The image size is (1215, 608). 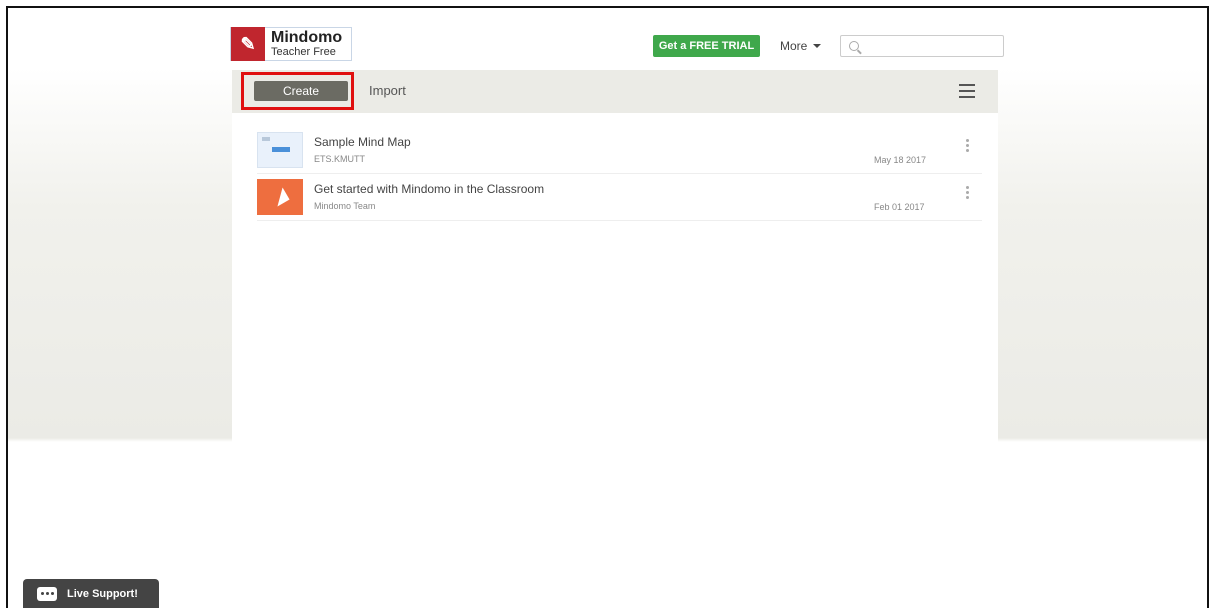 What do you see at coordinates (967, 91) in the screenshot?
I see `hamburger-menu-icon` at bounding box center [967, 91].